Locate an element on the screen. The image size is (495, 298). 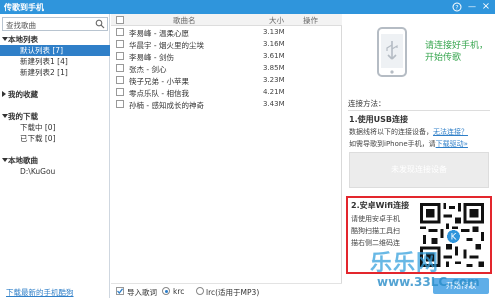
column-header-action: 操作 is located at coordinates (310, 20).